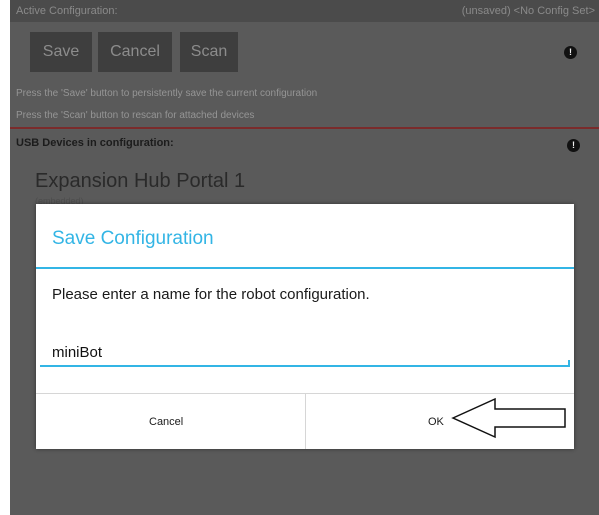 This screenshot has height=515, width=599. Describe the element at coordinates (304, 52) in the screenshot. I see `toolbar: Save Cancel Scan !` at that location.